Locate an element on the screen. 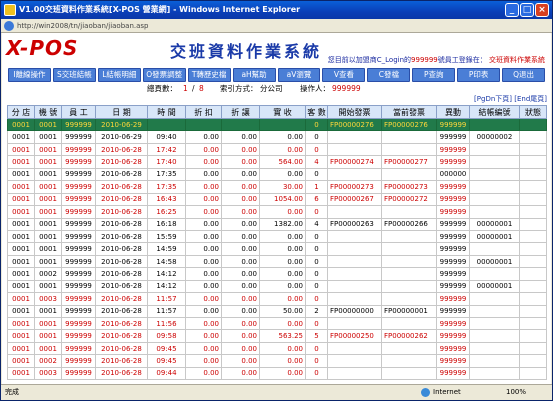  col-change: 異動 is located at coordinates (453, 112).